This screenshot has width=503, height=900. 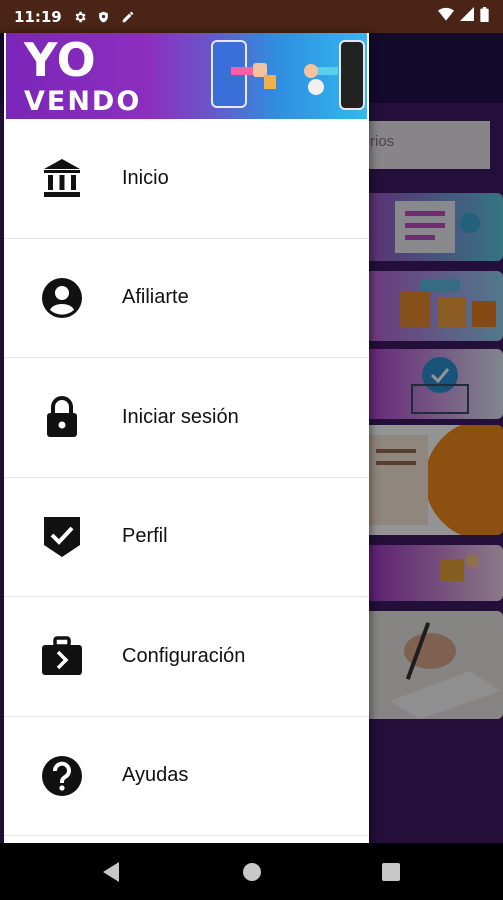 I want to click on shield-icon, so click(x=104, y=17).